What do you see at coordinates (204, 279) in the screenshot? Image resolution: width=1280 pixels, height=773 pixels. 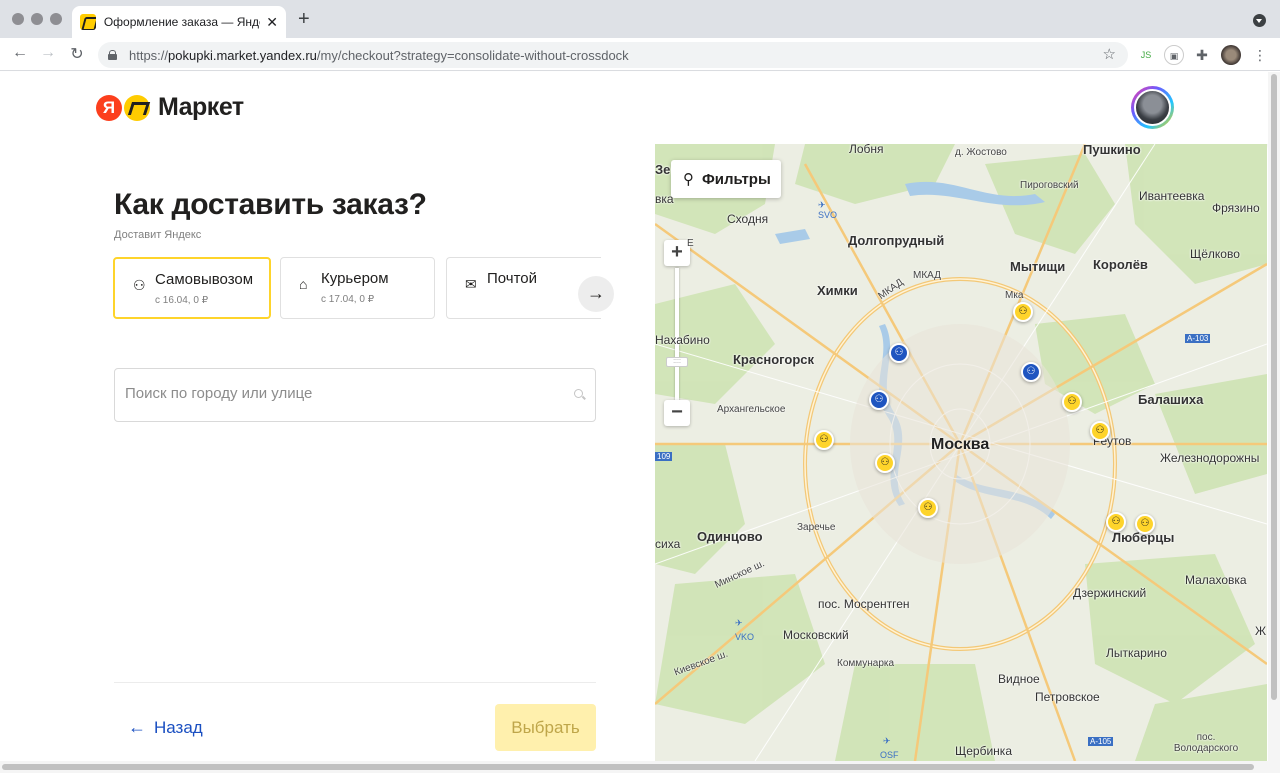 I see `option-label: Самовывозом` at bounding box center [204, 279].